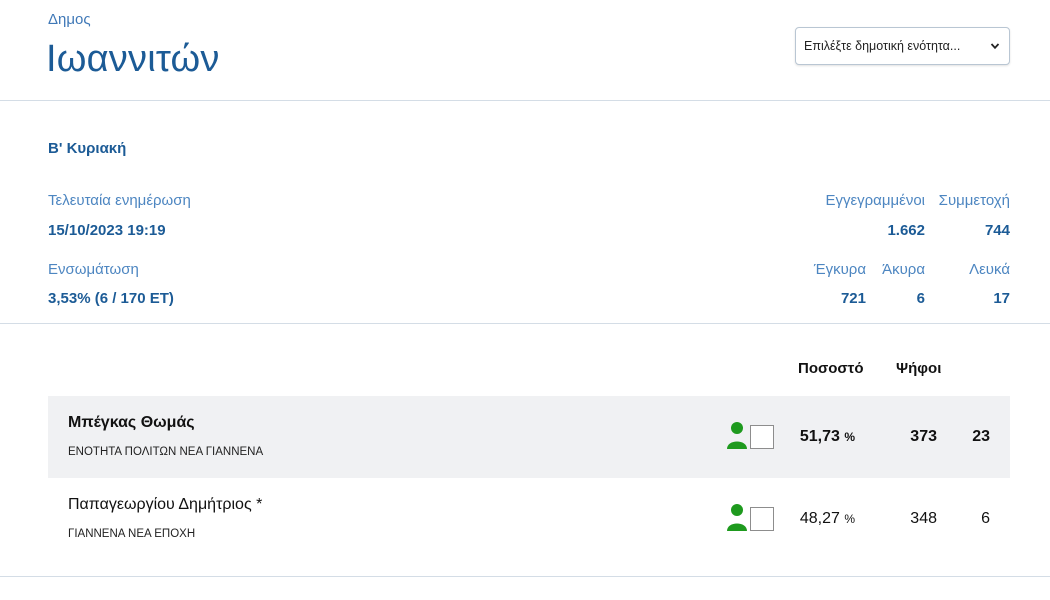  I want to click on integration-value: 3,53% (6 / 170 ΕΤ), so click(111, 298).